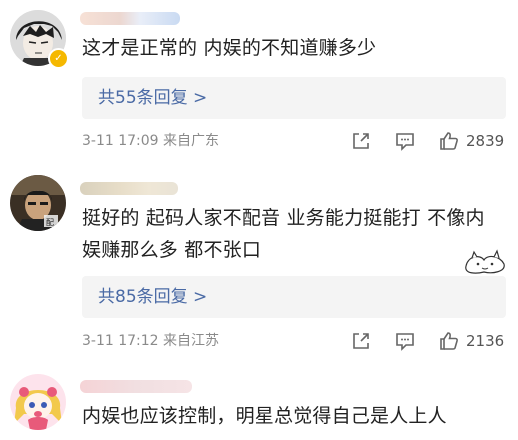  I want to click on avatar: 配, so click(38, 203).